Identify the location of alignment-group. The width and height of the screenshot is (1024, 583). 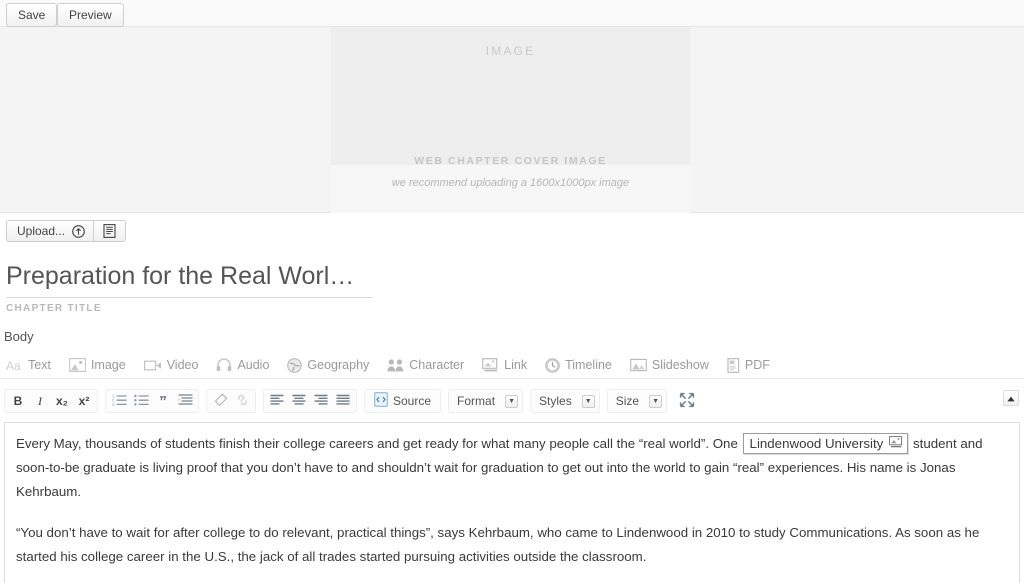
(310, 401).